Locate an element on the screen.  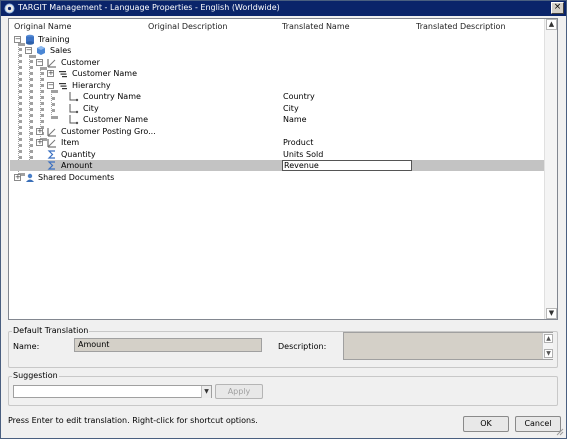
tree-node-hierarchy: − Hierarchy is located at coordinates (277, 85).